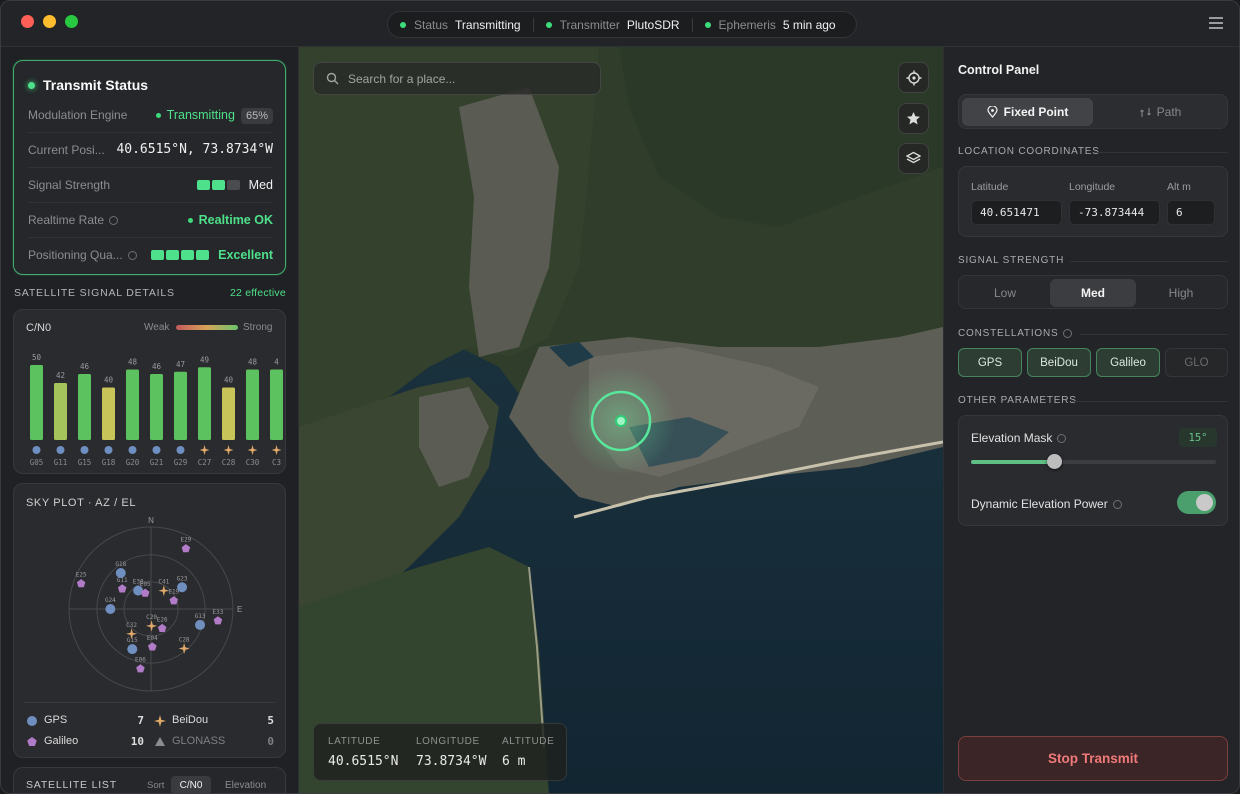  I want to click on legend-item-beidou: BeiDou 5, so click(214, 721).